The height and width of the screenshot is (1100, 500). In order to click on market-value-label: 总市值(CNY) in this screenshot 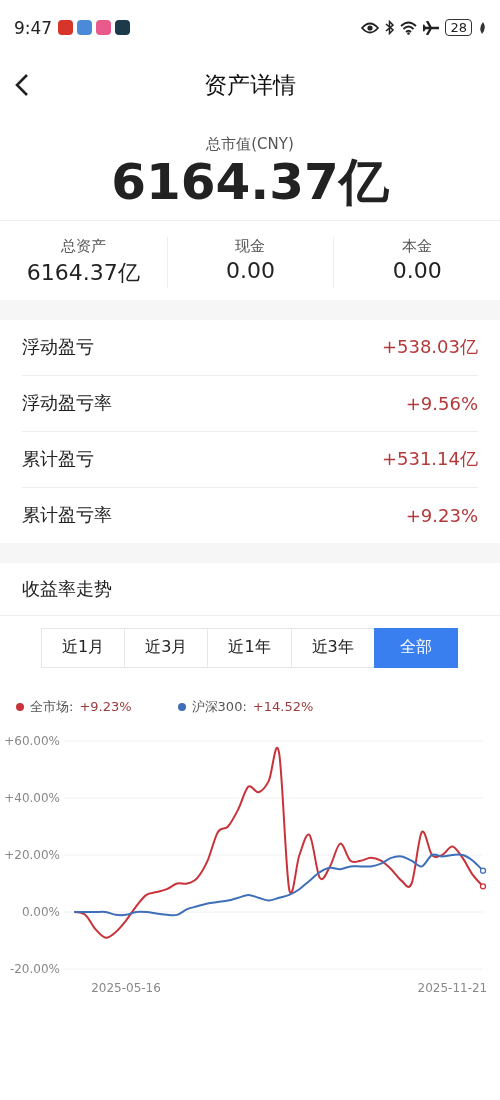, I will do `click(250, 144)`.